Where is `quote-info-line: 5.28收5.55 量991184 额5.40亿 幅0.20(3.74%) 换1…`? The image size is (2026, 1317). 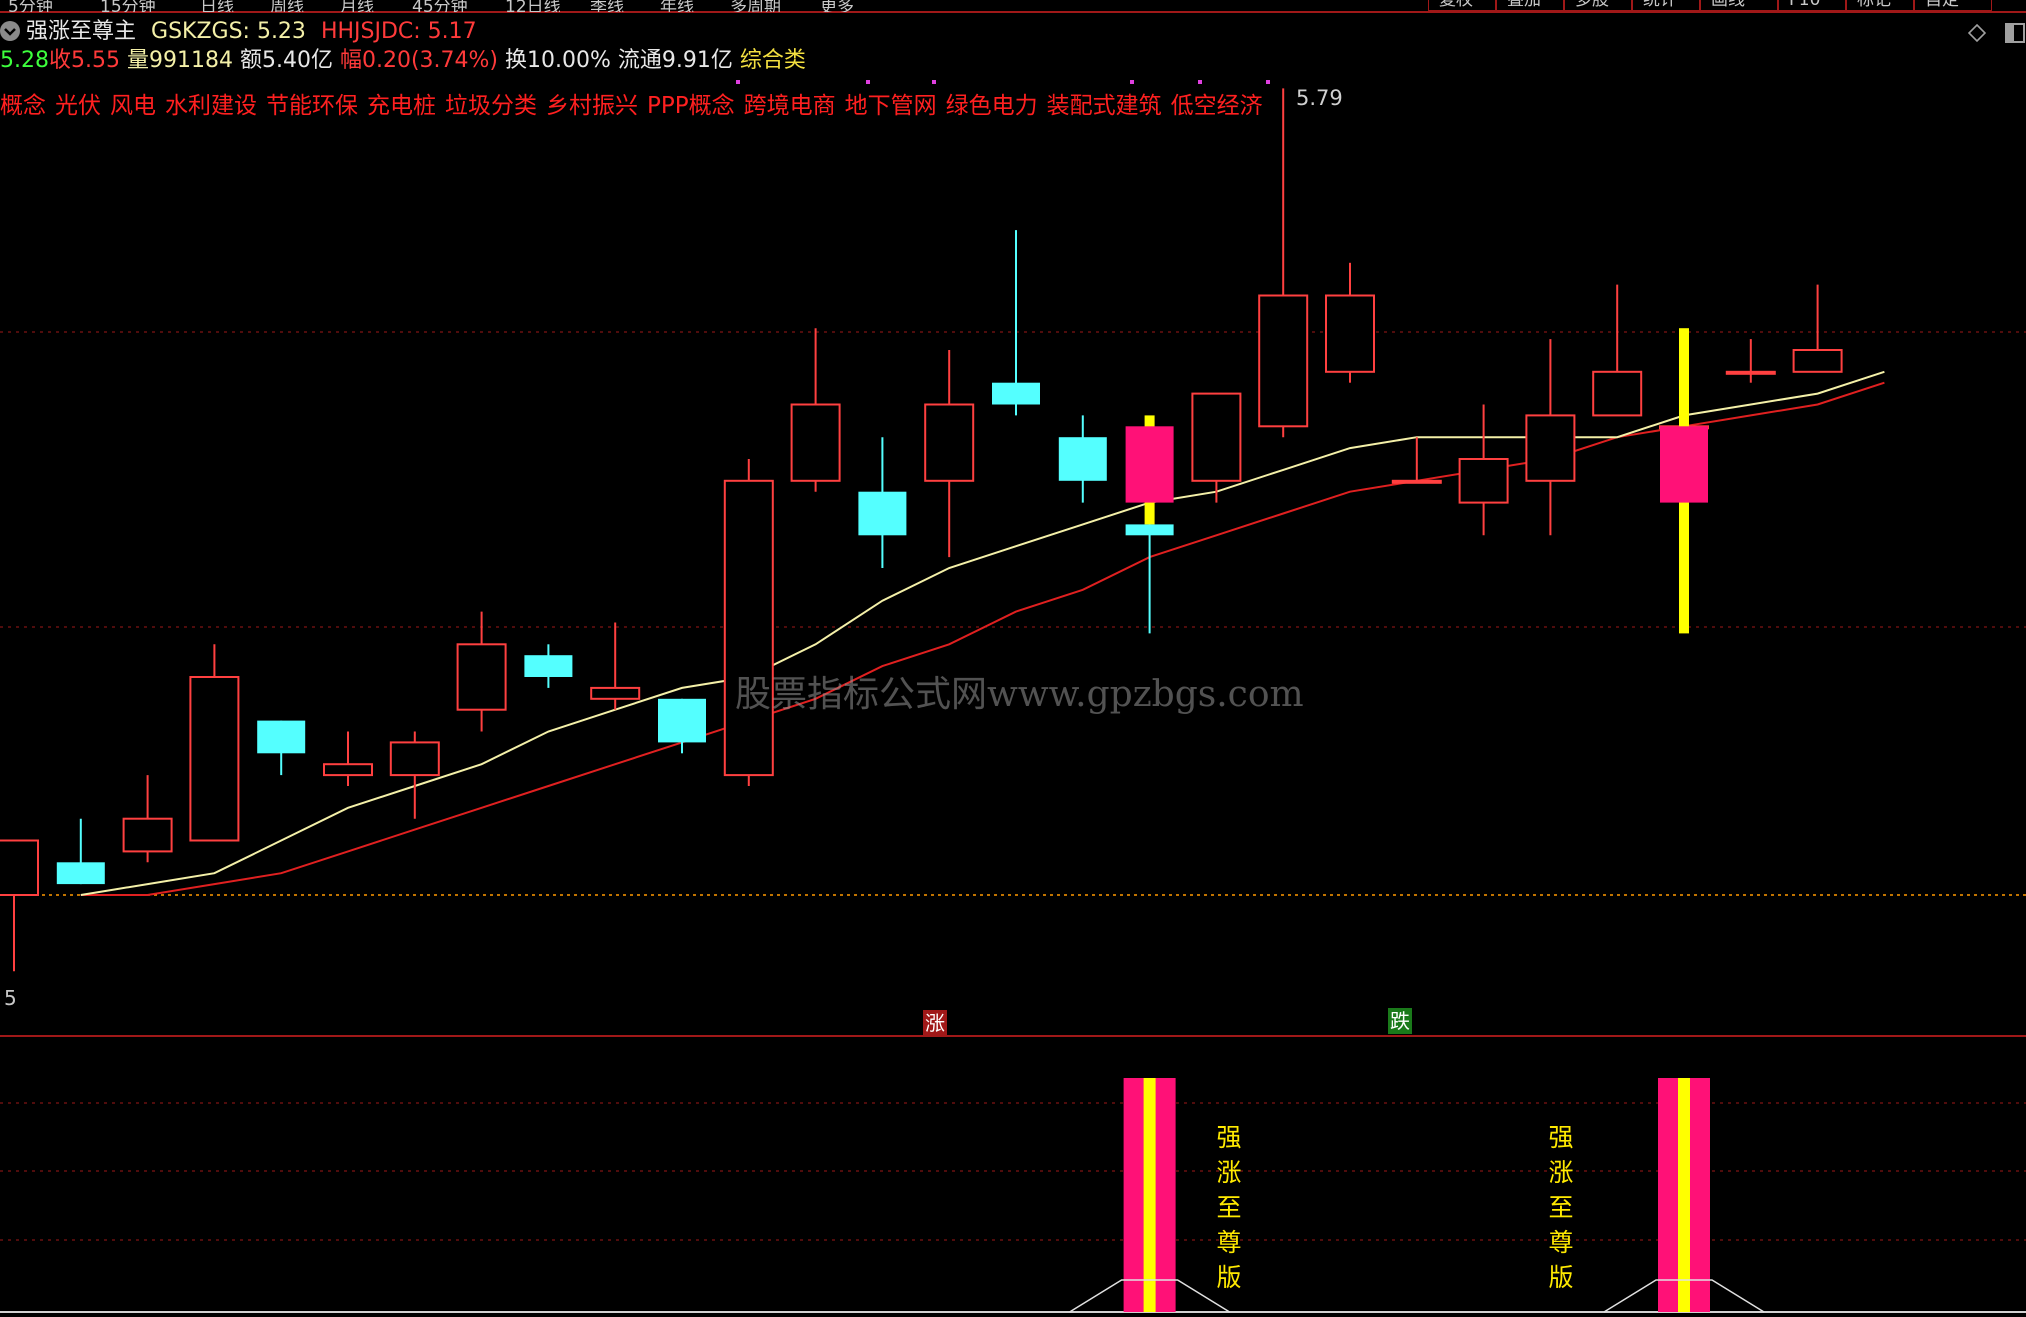
quote-info-line: 5.28收5.55 量991184 额5.40亿 幅0.20(3.74%) 换1… is located at coordinates (403, 61).